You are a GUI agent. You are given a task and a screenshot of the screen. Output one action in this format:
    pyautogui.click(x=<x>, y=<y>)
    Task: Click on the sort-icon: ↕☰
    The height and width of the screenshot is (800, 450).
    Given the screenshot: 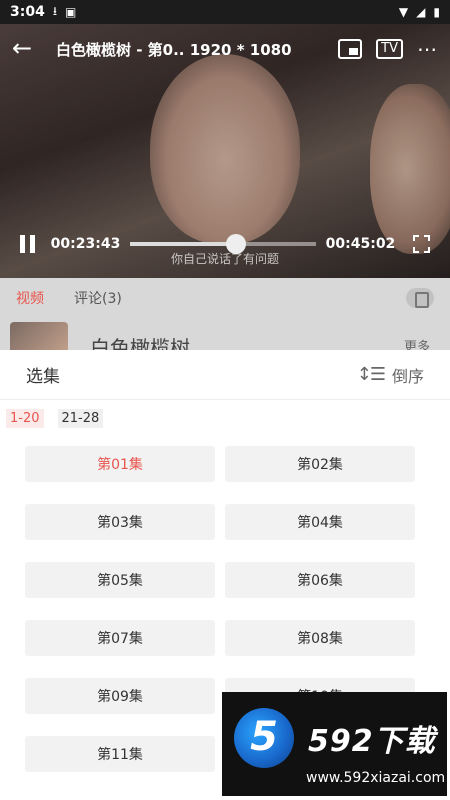 What is the action you would take?
    pyautogui.click(x=371, y=374)
    